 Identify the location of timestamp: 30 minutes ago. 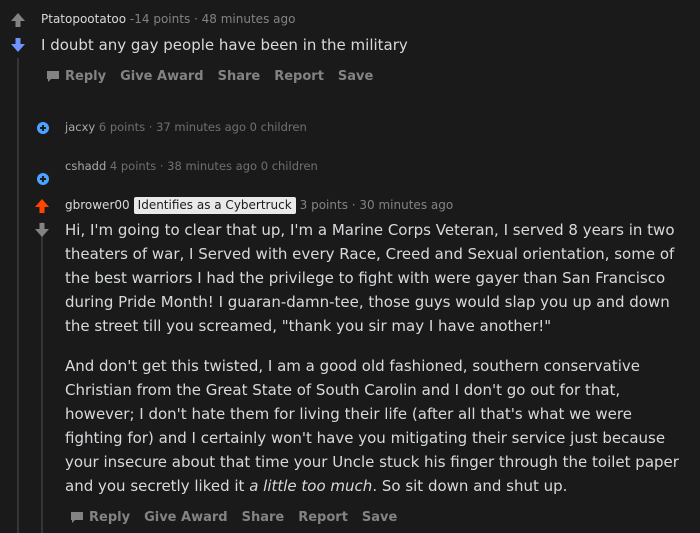
(406, 205).